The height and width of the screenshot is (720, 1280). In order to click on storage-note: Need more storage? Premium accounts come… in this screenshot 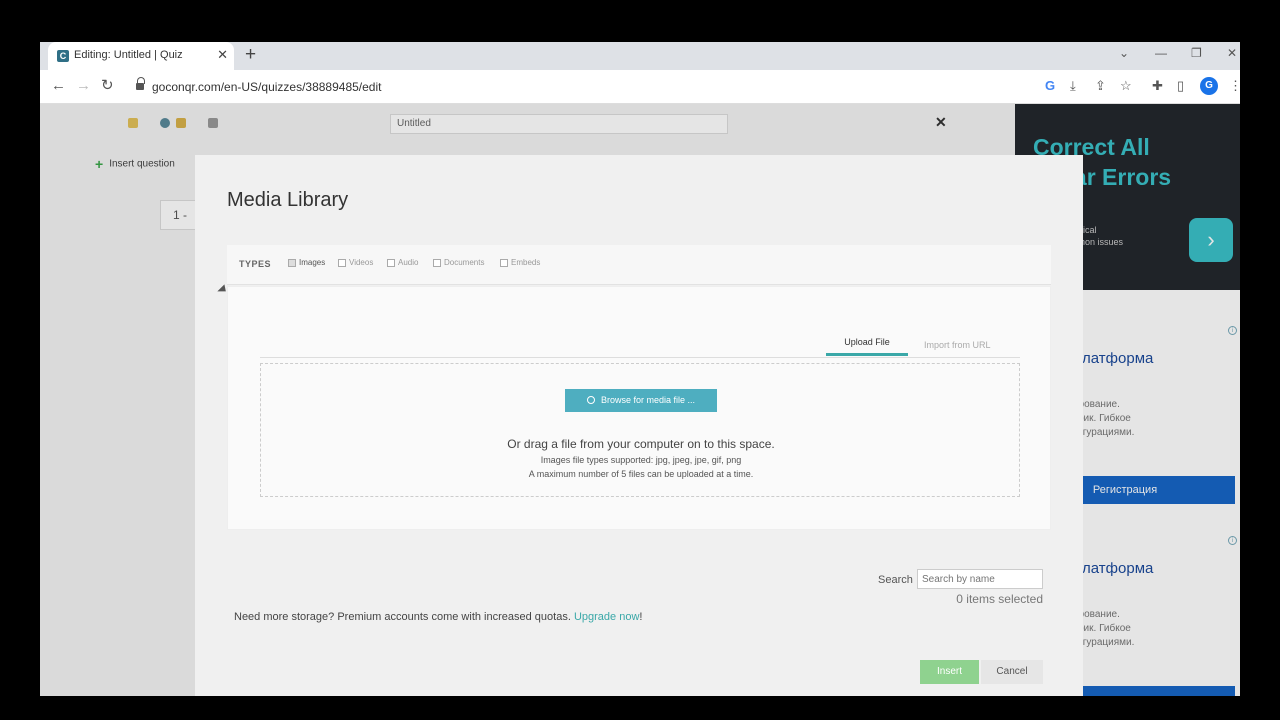, I will do `click(438, 617)`.